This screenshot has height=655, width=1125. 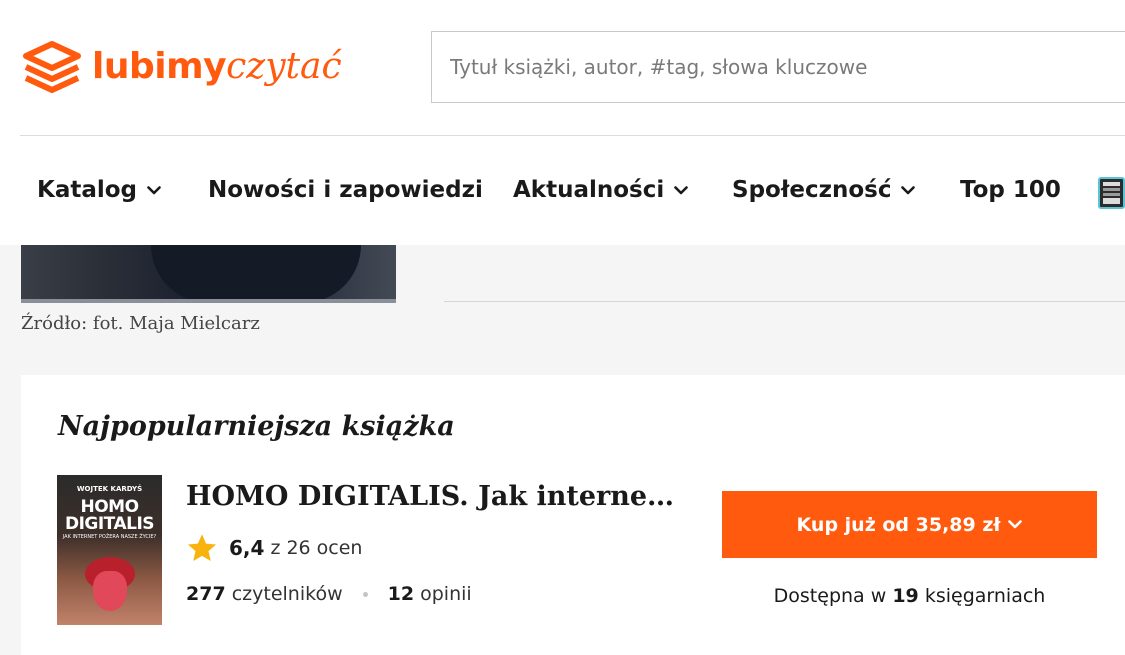 I want to click on site-logo-text: lubimyczytać, so click(x=217, y=67).